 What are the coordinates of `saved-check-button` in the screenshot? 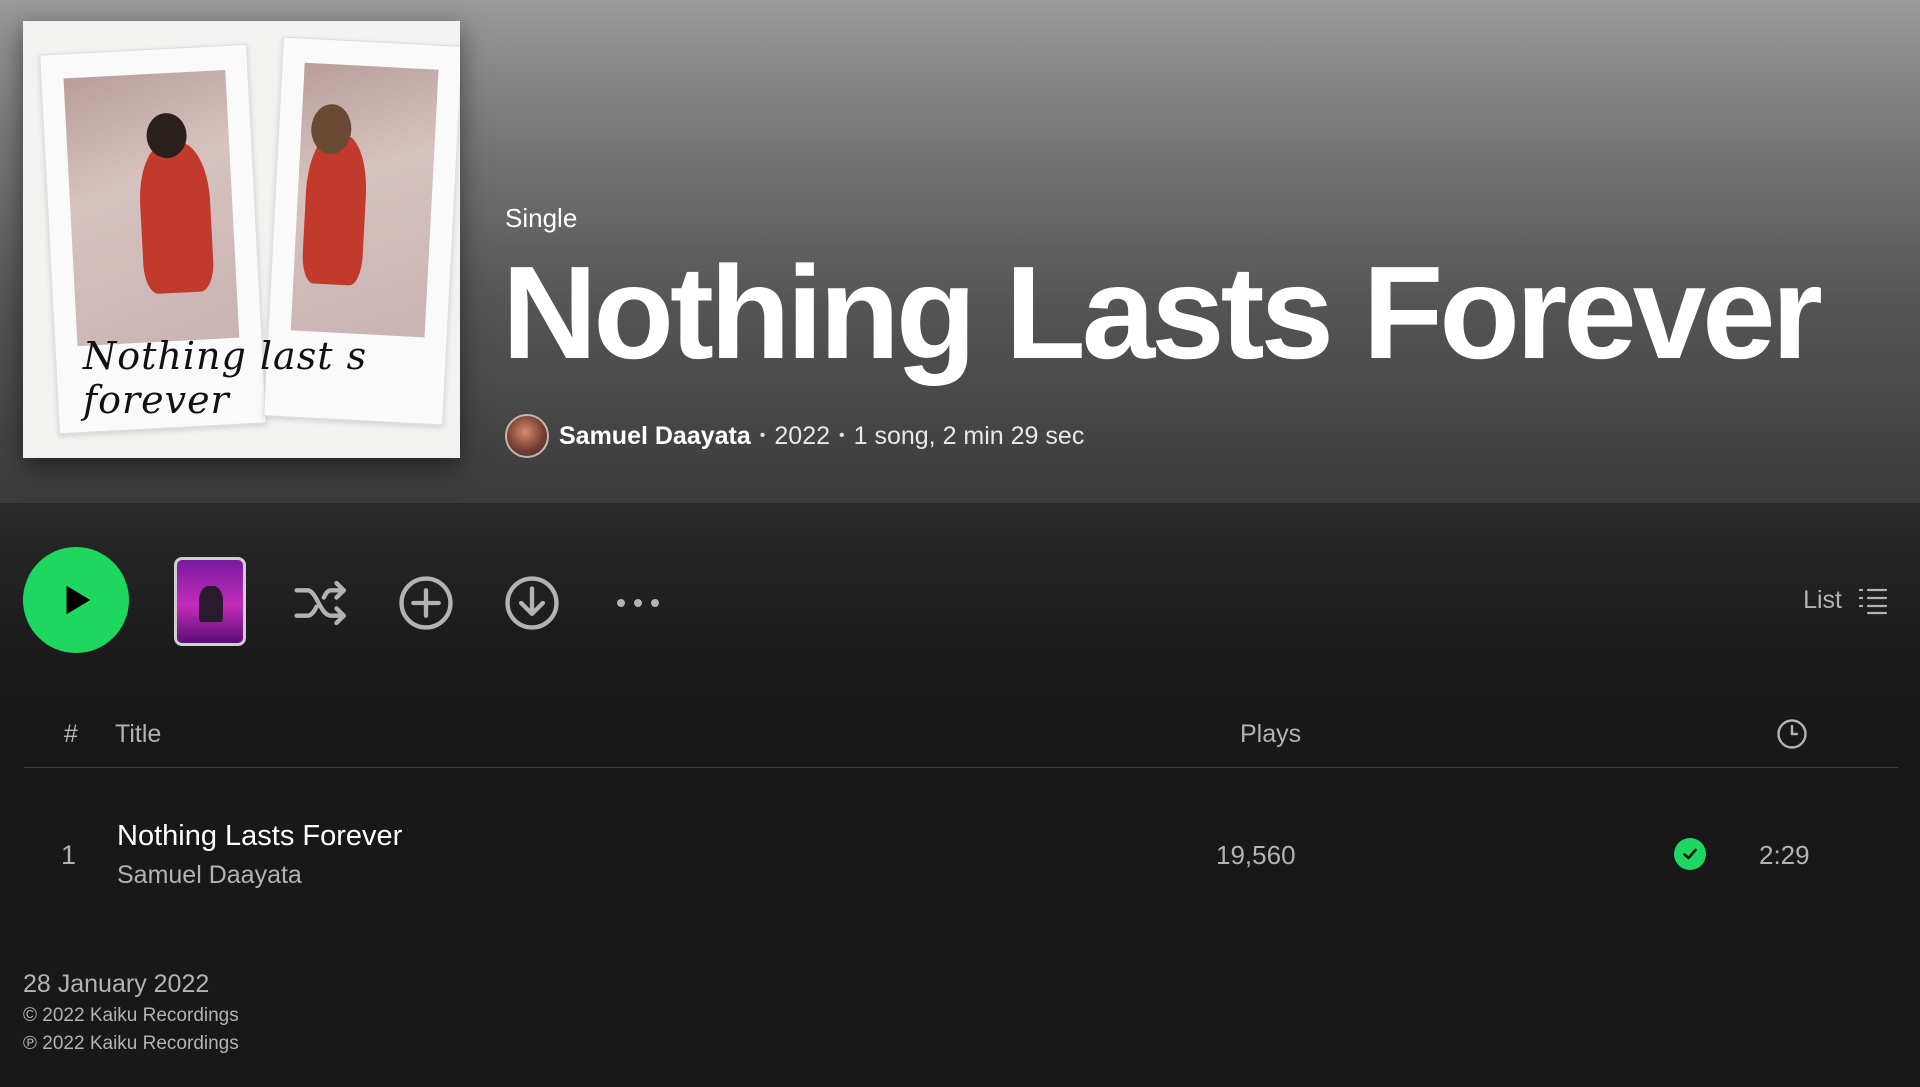 It's located at (1690, 854).